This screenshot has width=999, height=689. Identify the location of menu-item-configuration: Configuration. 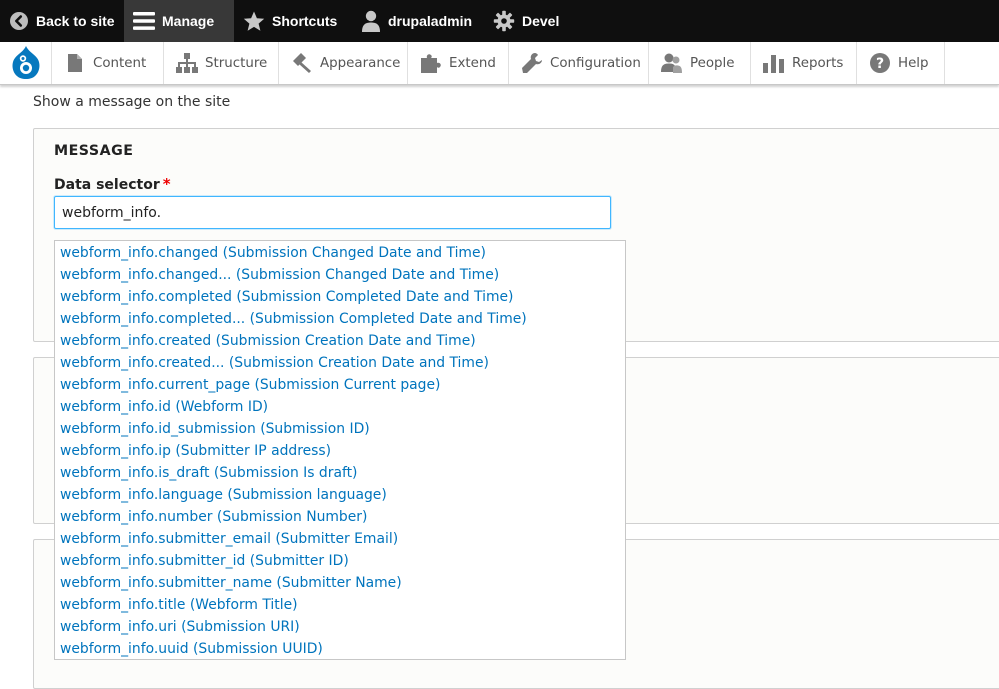
(579, 63).